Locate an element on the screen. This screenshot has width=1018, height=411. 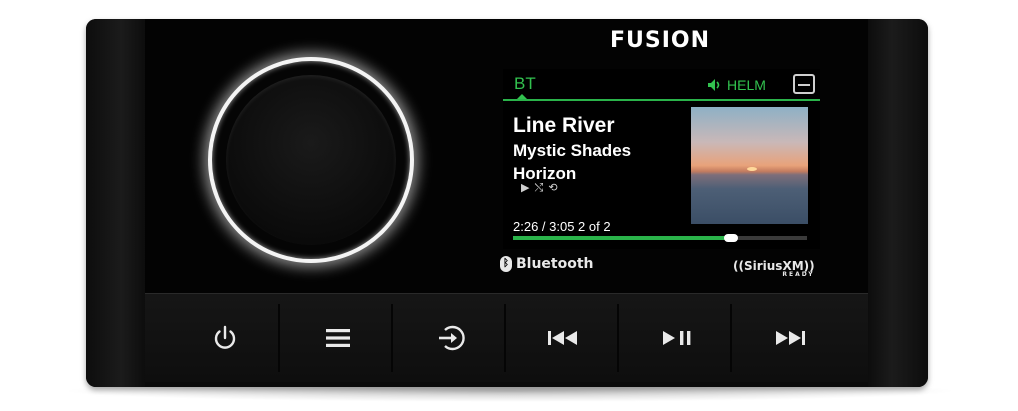
bluetooth-badge: ᛒ Bluetooth is located at coordinates (547, 264).